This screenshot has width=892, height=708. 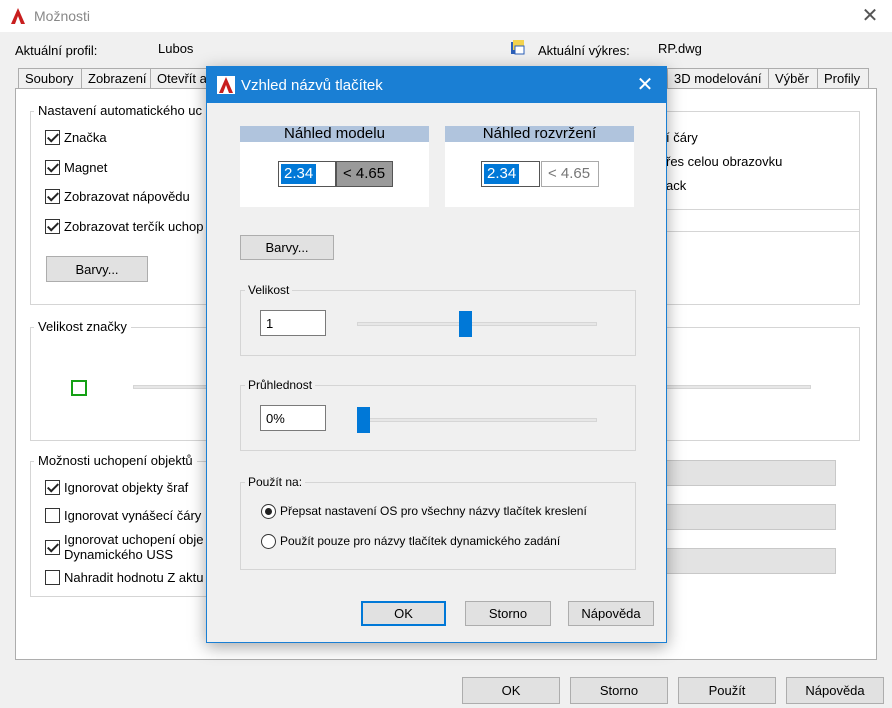 I want to click on profile-value: Lubos, so click(x=176, y=48).